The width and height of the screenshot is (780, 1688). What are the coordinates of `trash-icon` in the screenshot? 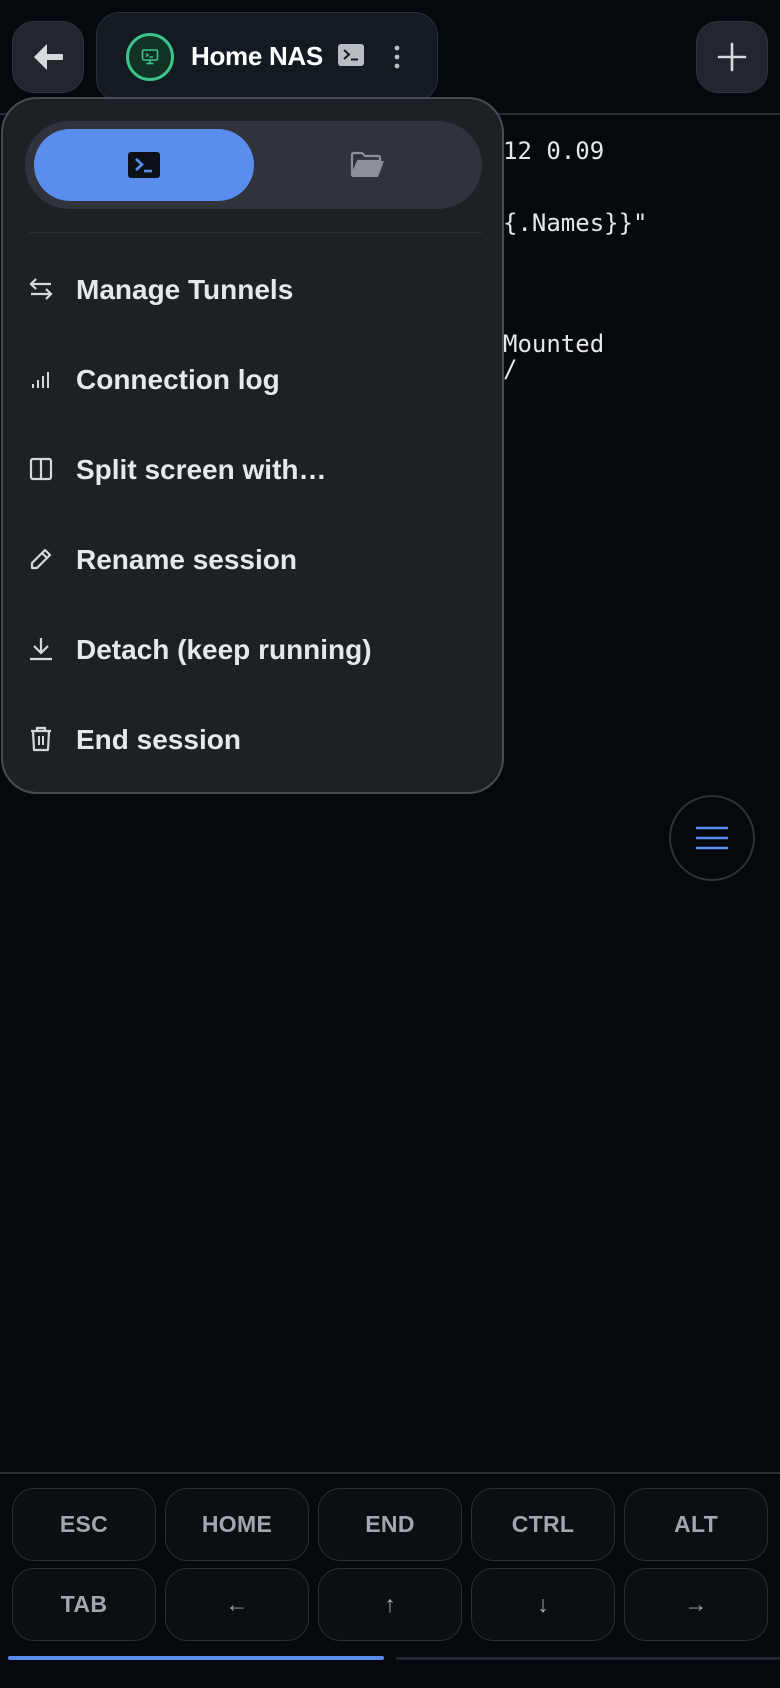 It's located at (41, 739).